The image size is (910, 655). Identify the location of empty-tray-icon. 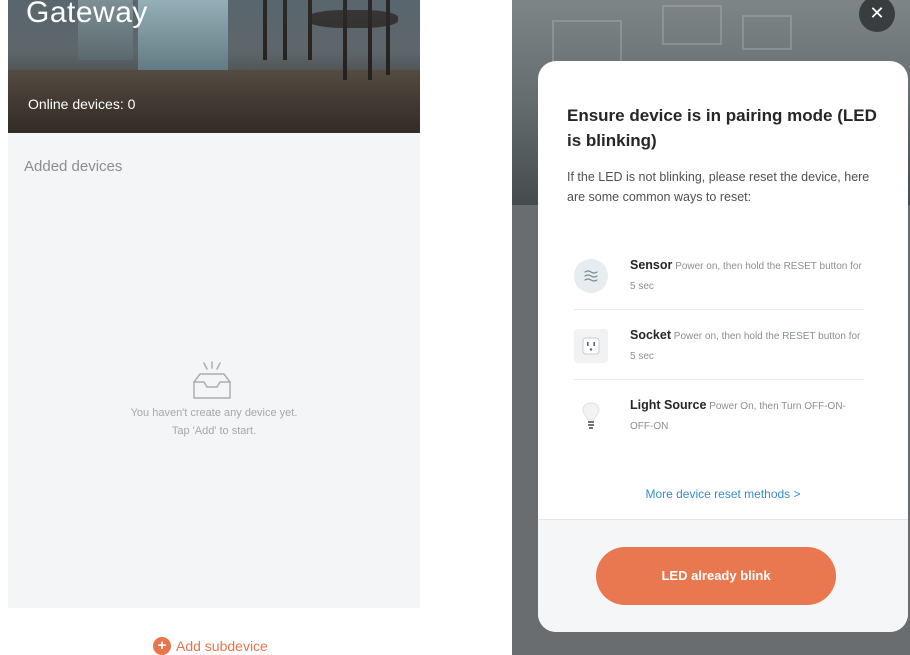
(212, 380).